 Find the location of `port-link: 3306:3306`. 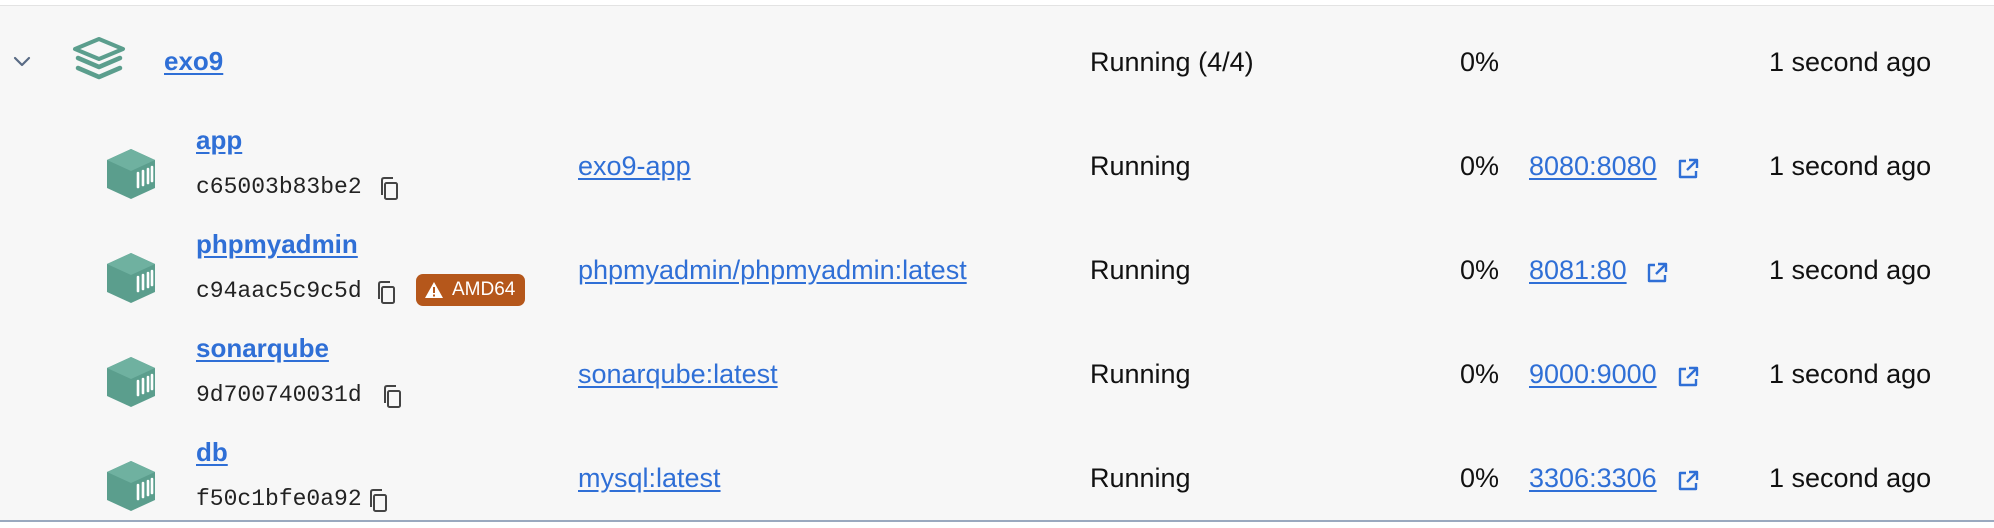

port-link: 3306:3306 is located at coordinates (1593, 478).